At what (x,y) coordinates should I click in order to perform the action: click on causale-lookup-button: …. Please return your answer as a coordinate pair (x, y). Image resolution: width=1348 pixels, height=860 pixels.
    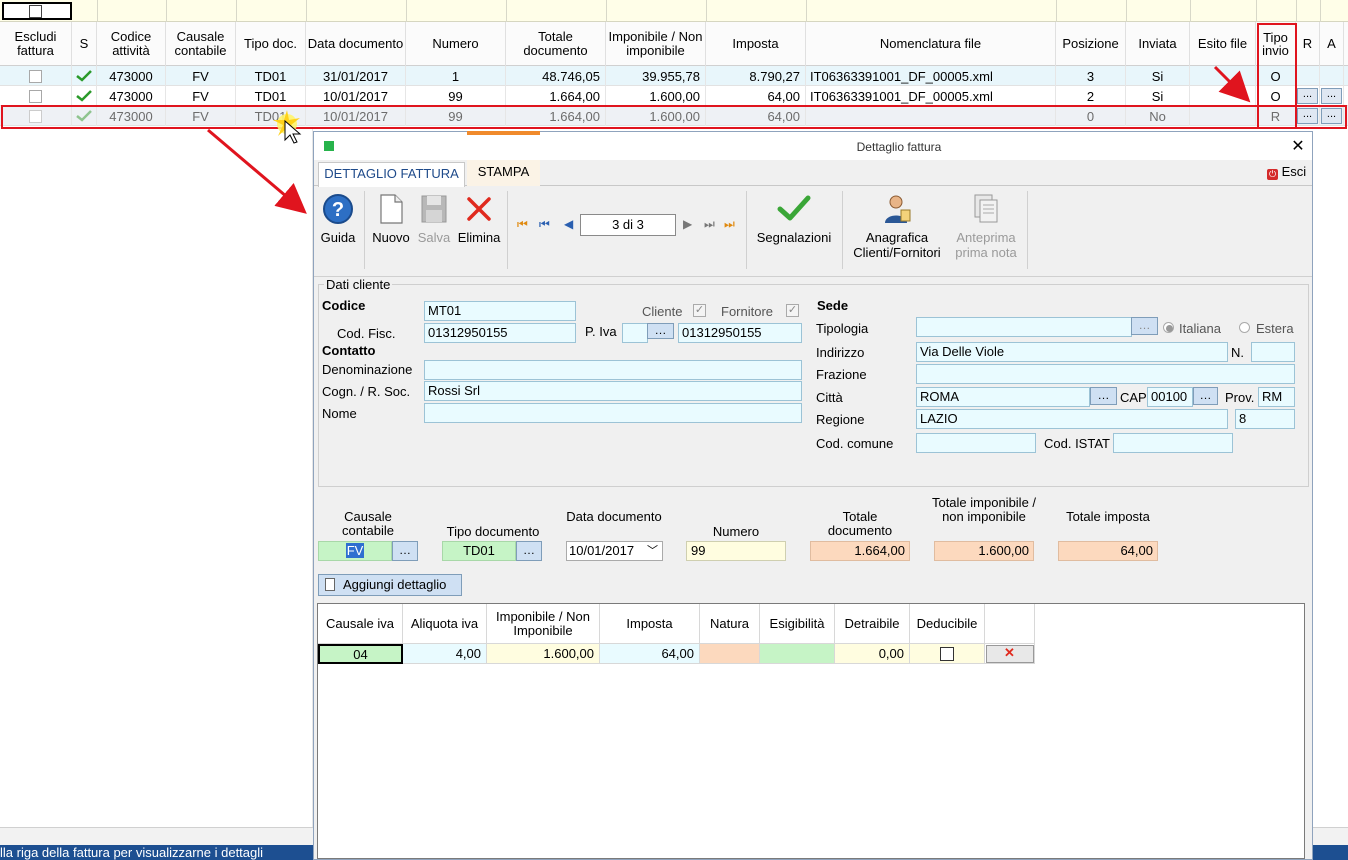
    Looking at the image, I should click on (405, 551).